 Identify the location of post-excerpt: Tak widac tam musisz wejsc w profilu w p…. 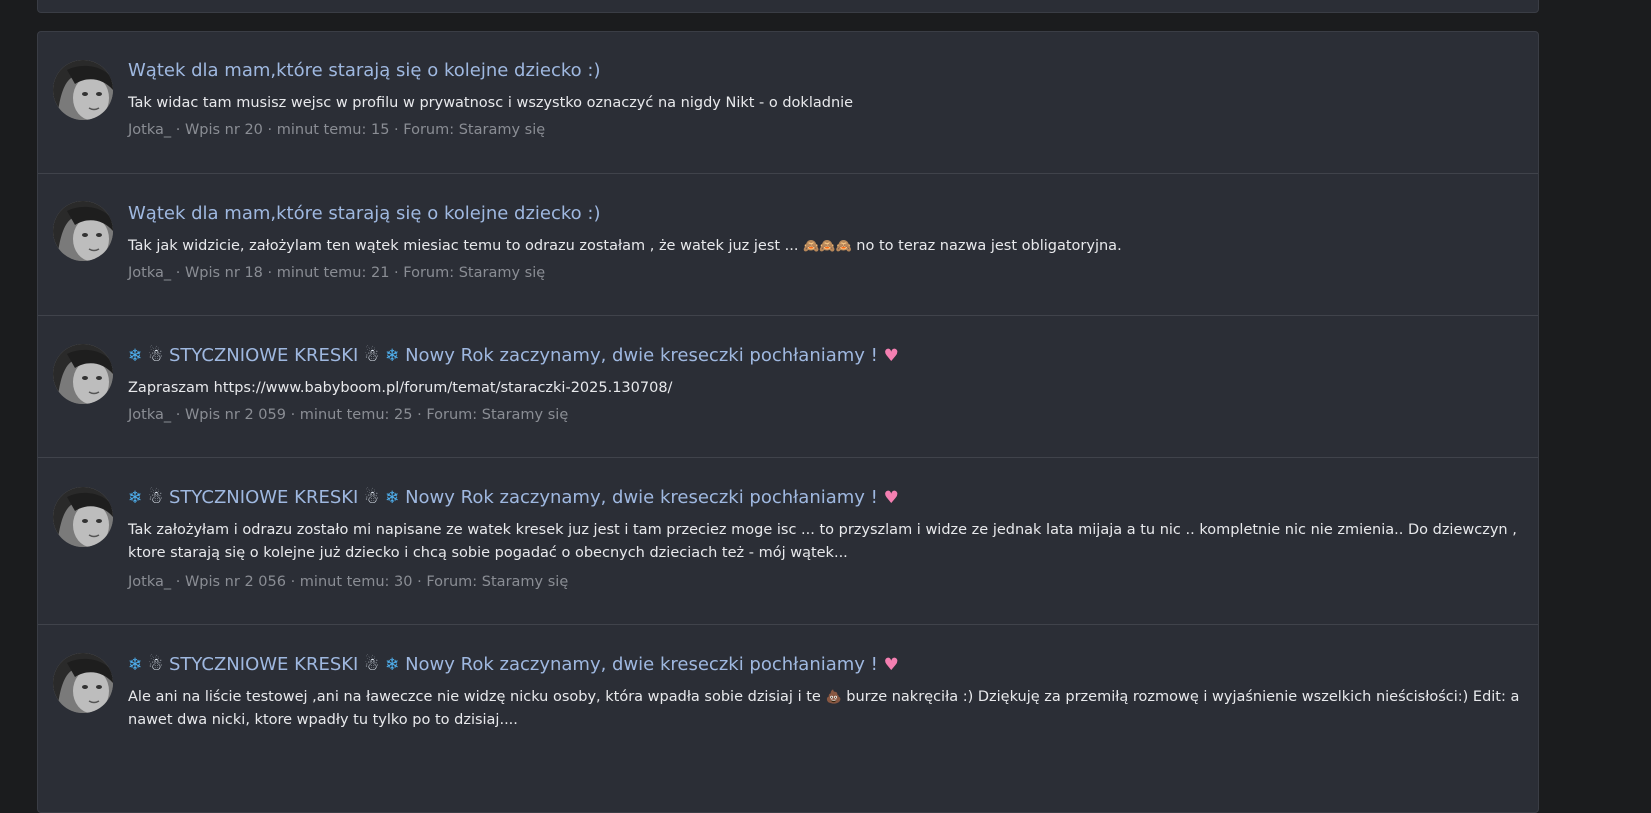
(491, 103).